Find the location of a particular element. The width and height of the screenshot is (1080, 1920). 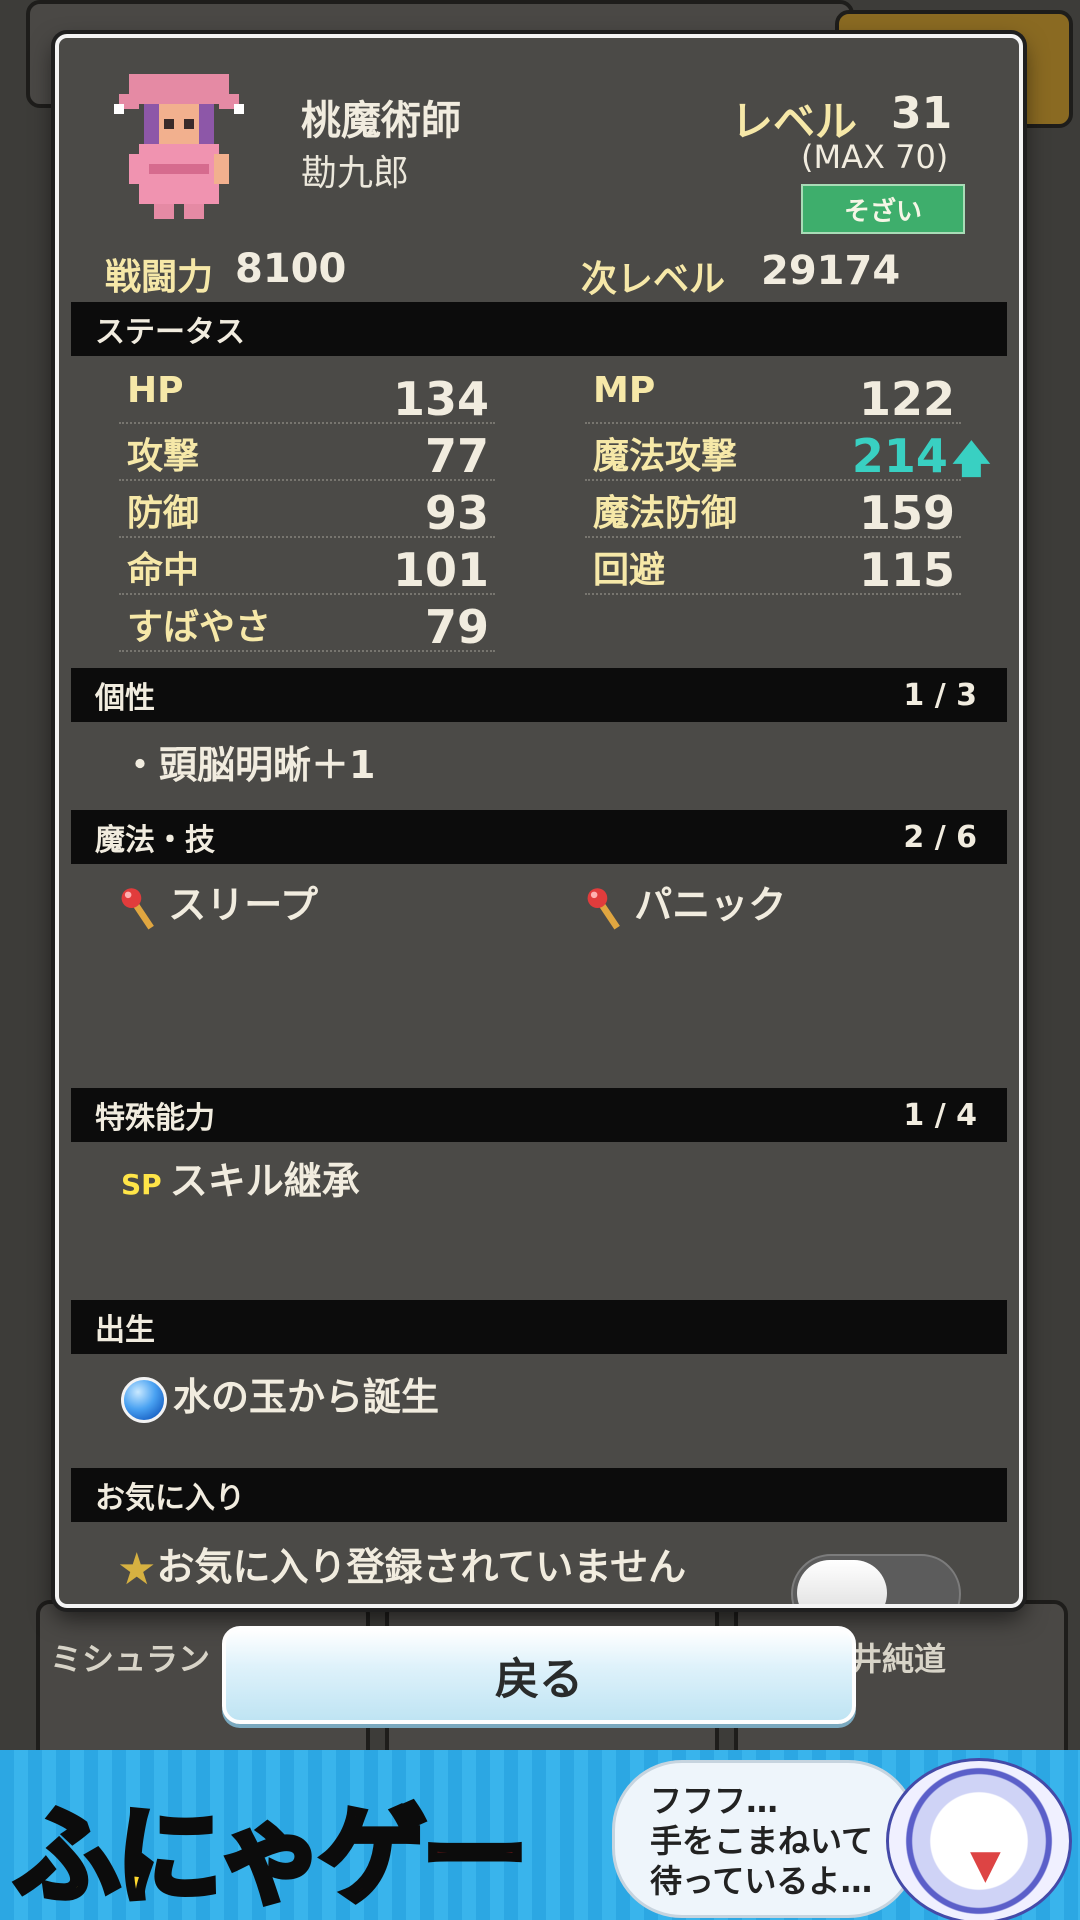

stat-value: 79 is located at coordinates (456, 627).